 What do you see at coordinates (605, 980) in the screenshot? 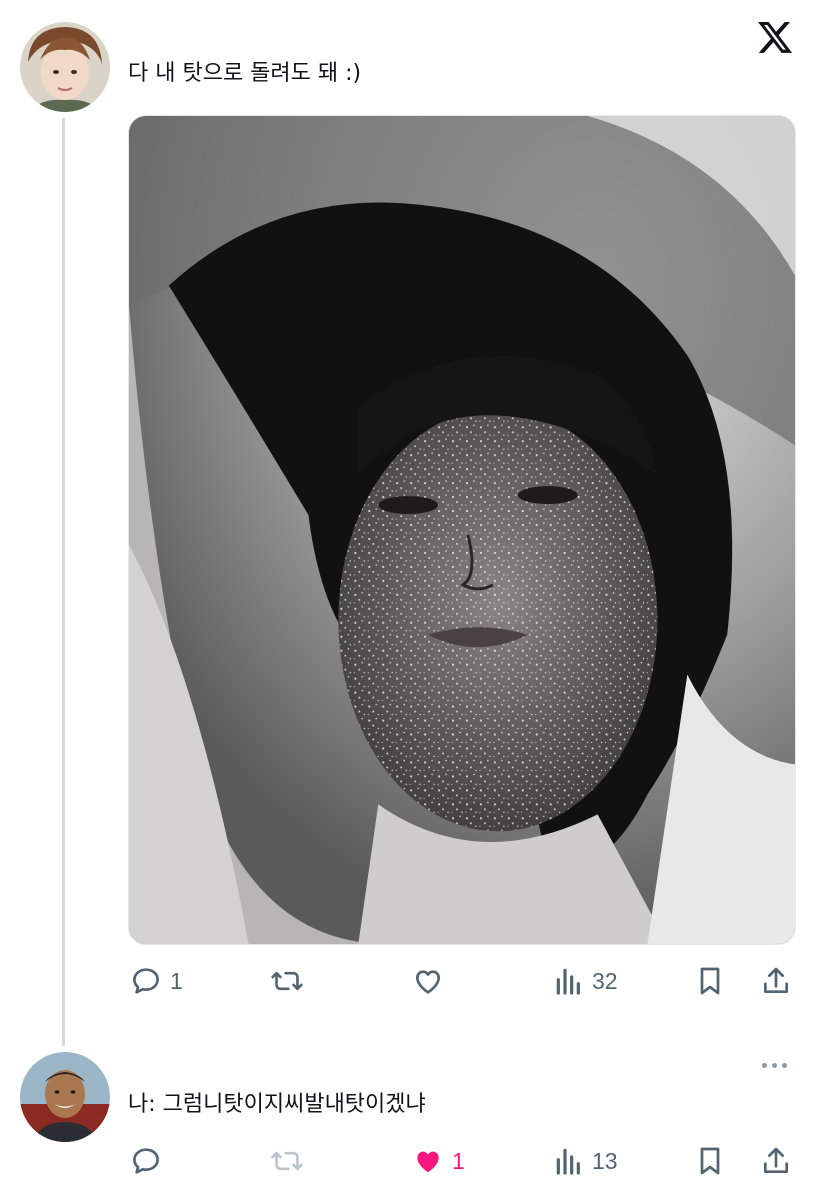
I see `views-count: 32` at bounding box center [605, 980].